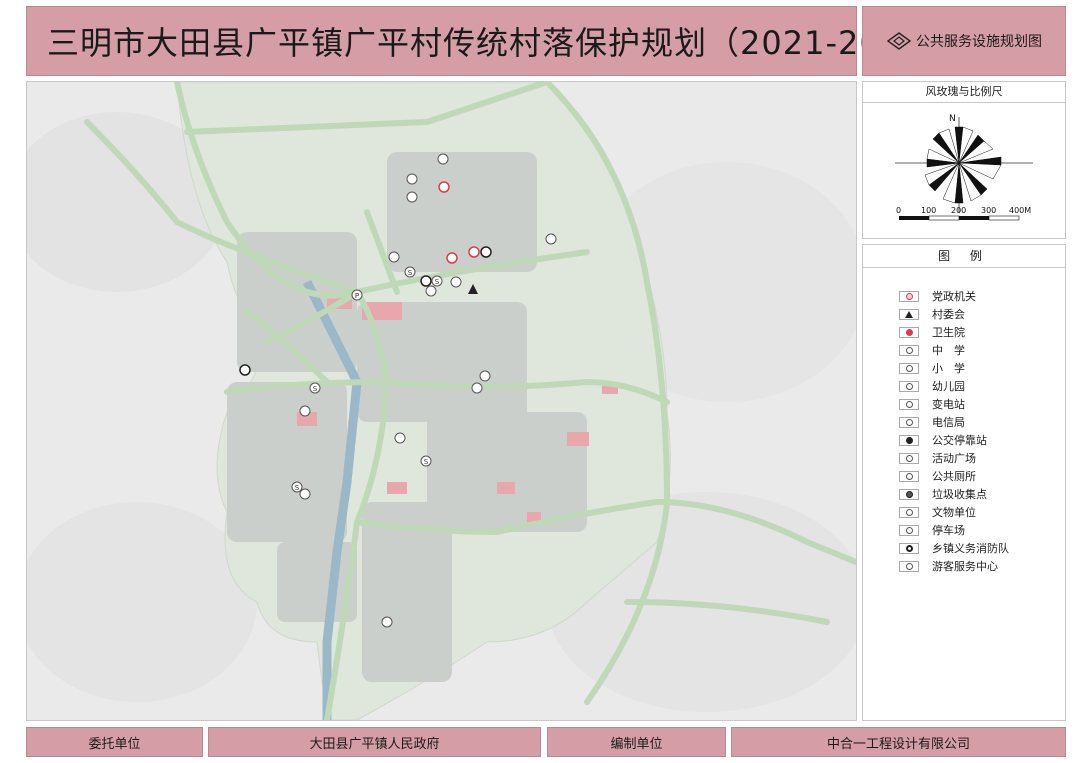 The height and width of the screenshot is (763, 1080). Describe the element at coordinates (909, 530) in the screenshot. I see `parking-icon` at that location.